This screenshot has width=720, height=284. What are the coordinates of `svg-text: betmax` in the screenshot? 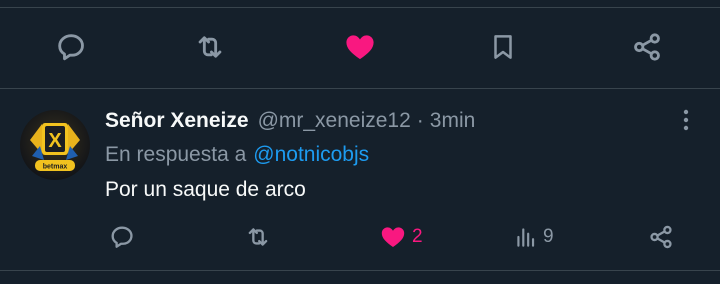 It's located at (55, 167).